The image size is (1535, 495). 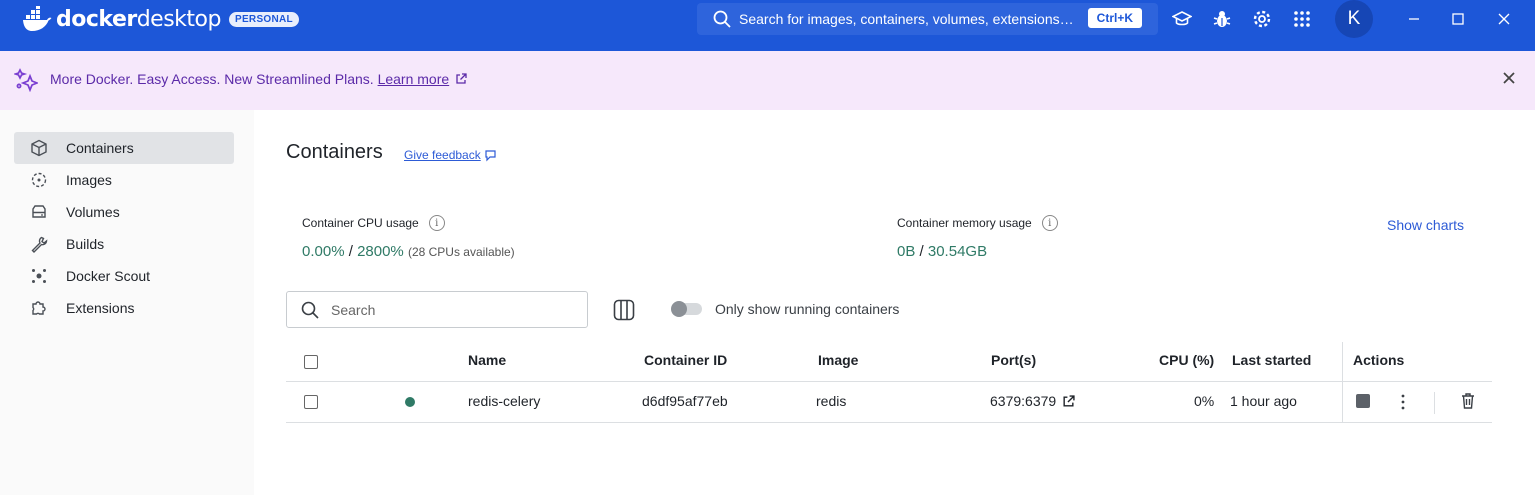 I want to click on sidebar-item-images: Images, so click(x=124, y=180).